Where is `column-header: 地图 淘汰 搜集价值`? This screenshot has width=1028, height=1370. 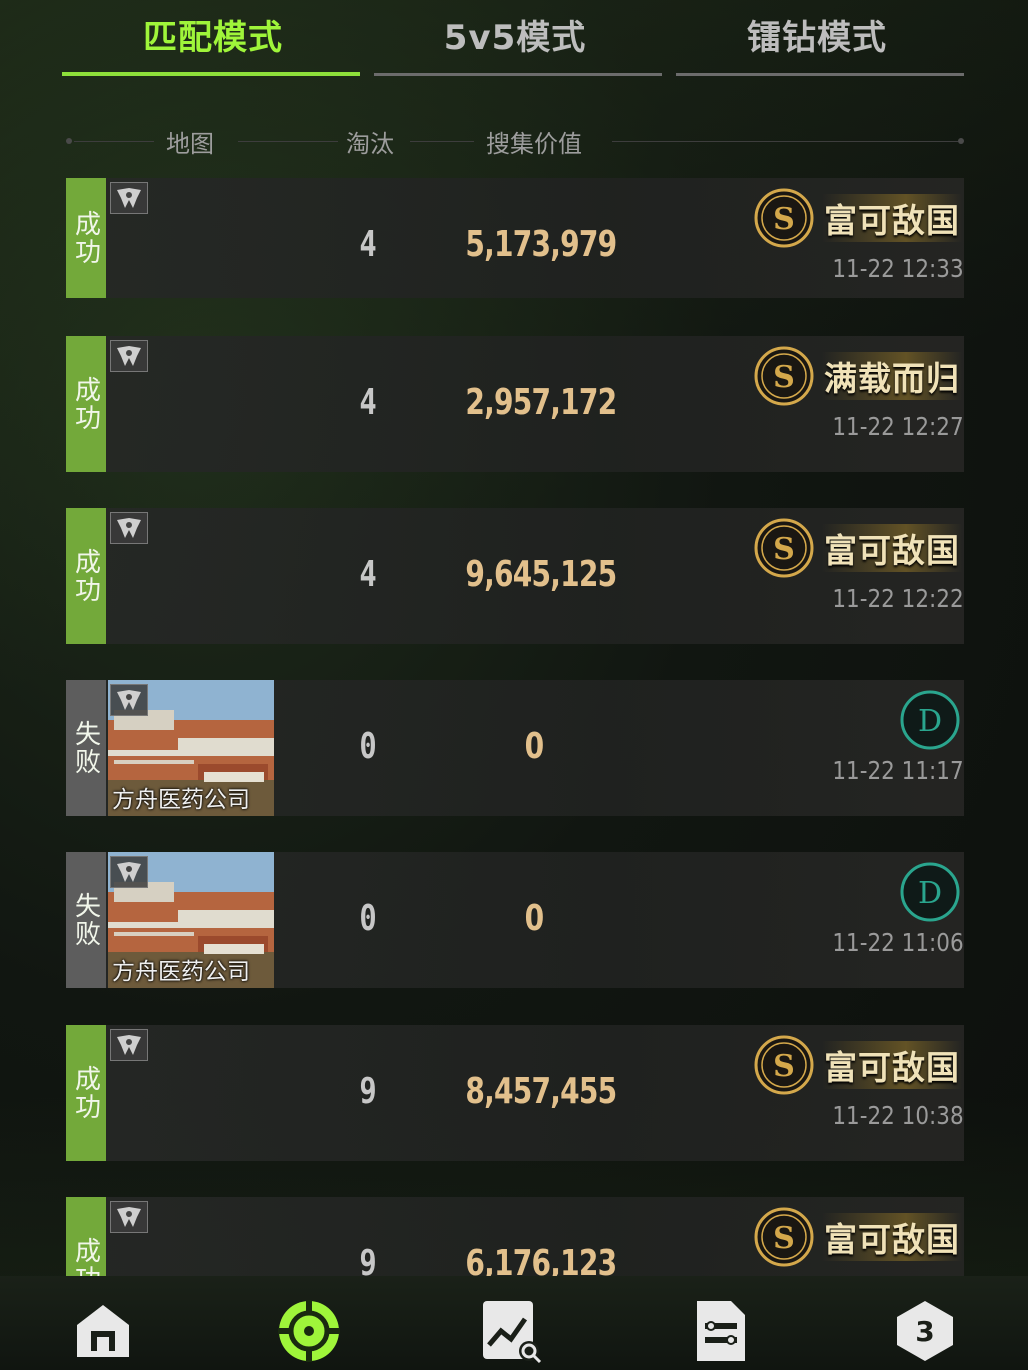 column-header: 地图 淘汰 搜集价值 is located at coordinates (515, 141).